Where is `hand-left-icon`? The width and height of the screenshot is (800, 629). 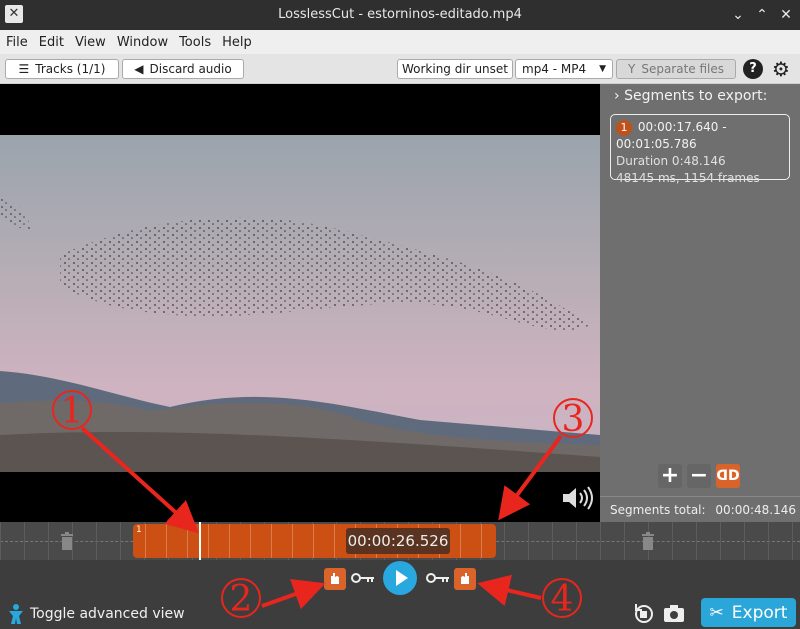 hand-left-icon is located at coordinates (335, 578).